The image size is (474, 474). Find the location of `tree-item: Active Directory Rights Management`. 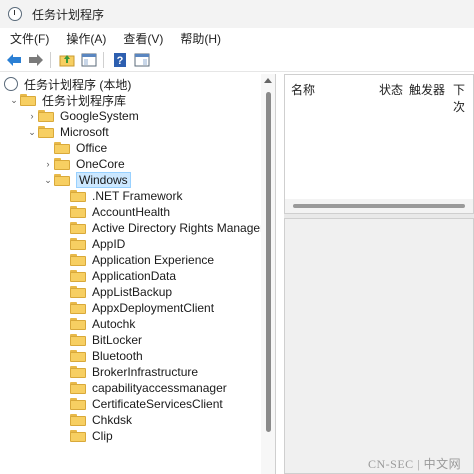

tree-item: Active Directory Rights Management is located at coordinates (167, 228).